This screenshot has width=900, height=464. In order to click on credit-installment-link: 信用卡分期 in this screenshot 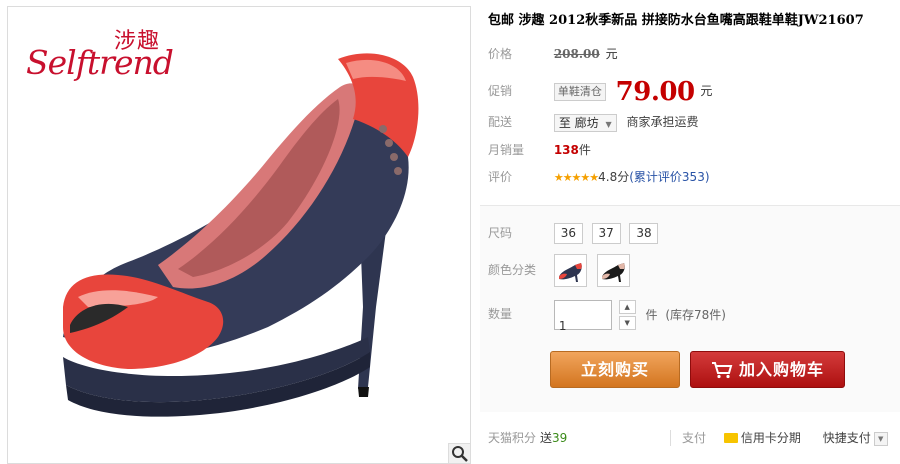, I will do `click(762, 438)`.